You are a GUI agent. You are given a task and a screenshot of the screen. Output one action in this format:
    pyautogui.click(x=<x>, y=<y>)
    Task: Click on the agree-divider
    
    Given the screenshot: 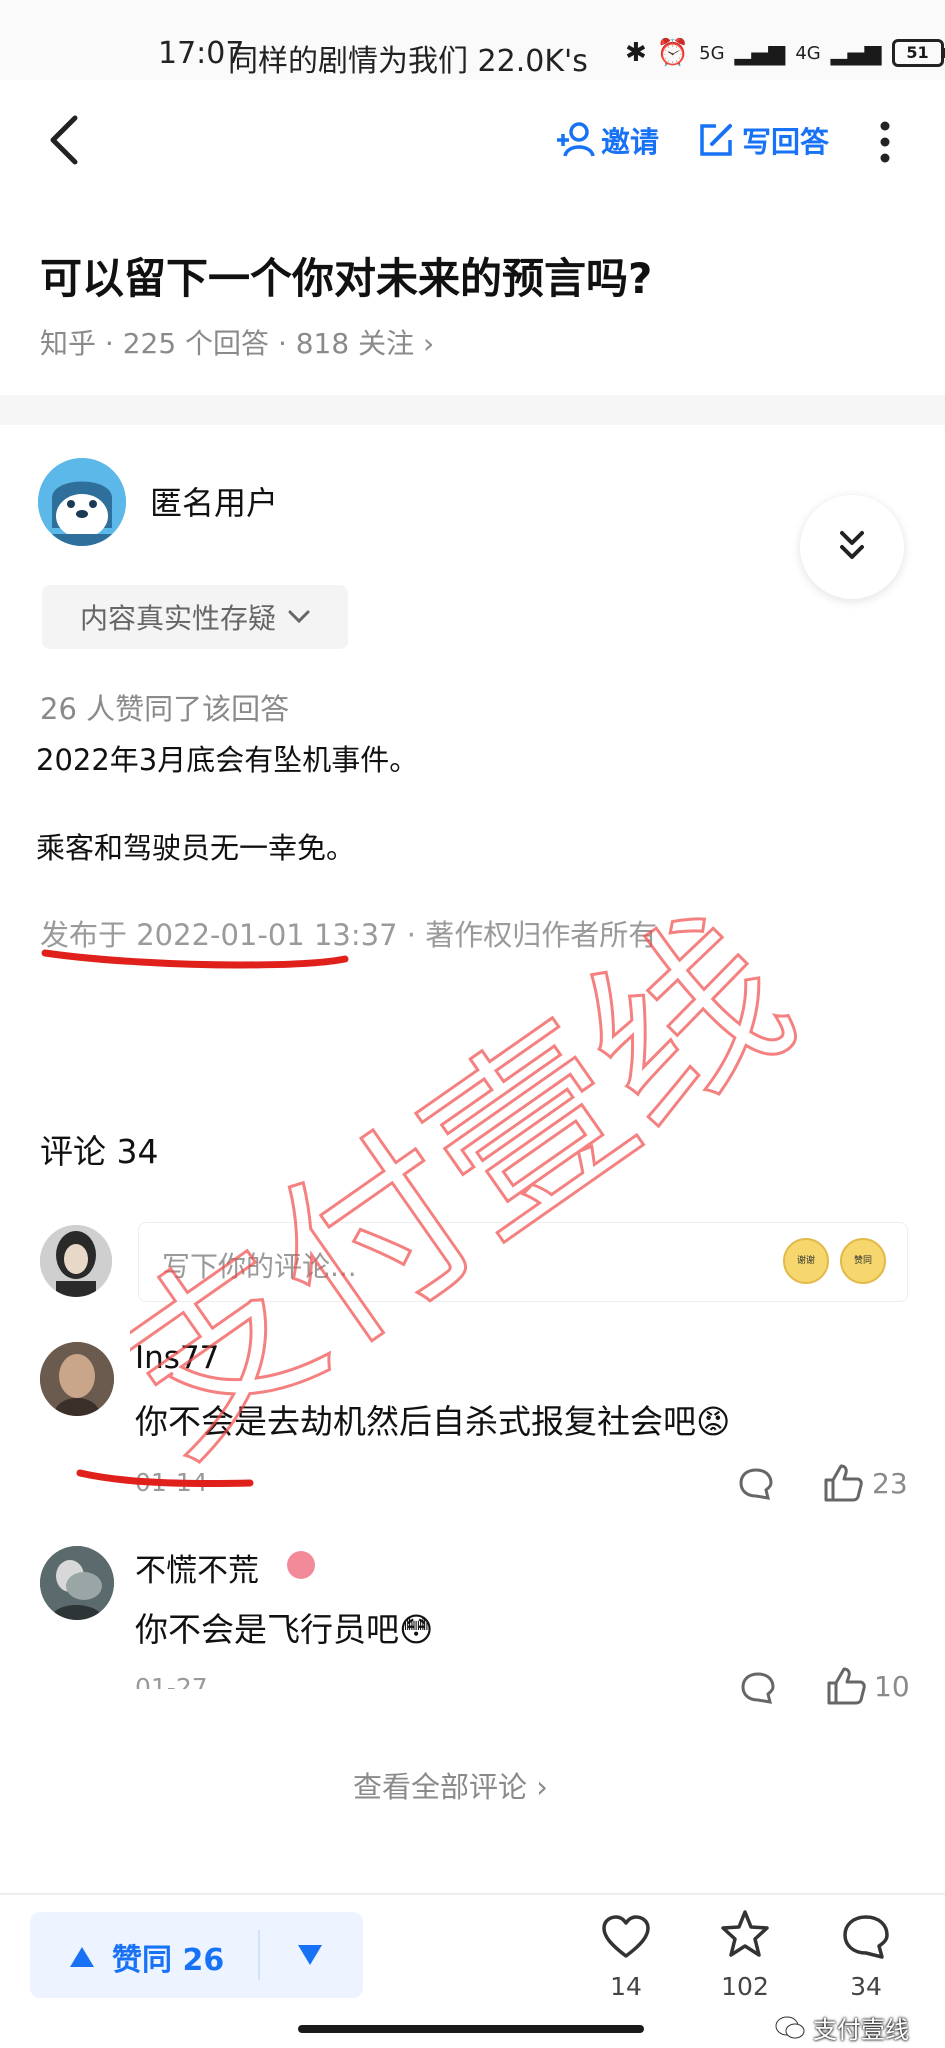 What is the action you would take?
    pyautogui.click(x=259, y=1955)
    